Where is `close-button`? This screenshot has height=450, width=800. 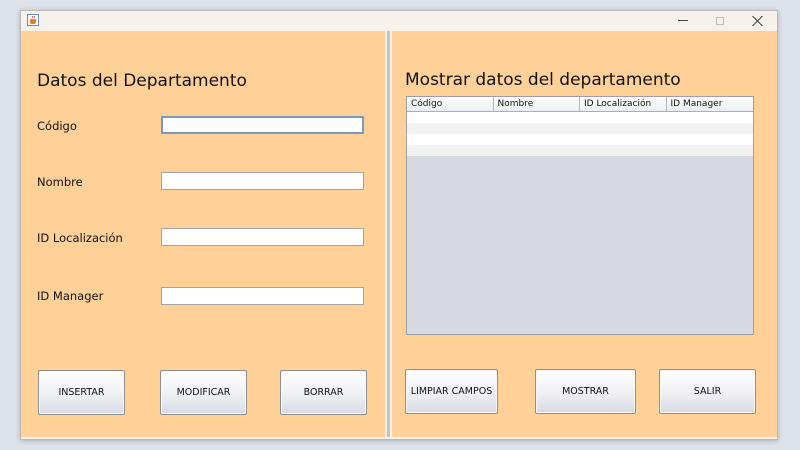 close-button is located at coordinates (758, 20).